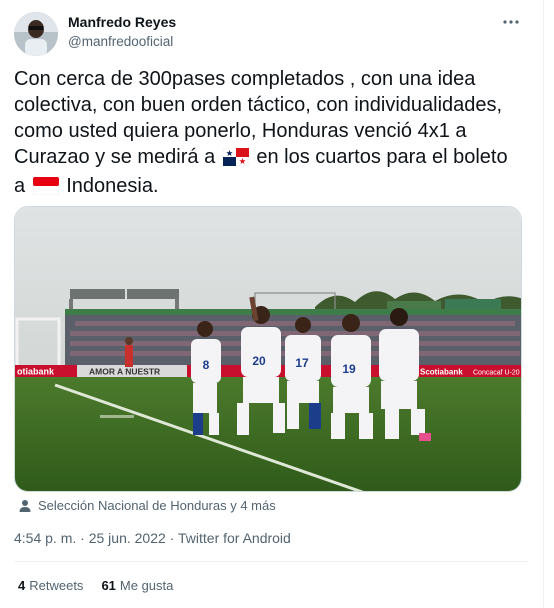  Describe the element at coordinates (25, 505) in the screenshot. I see `person-icon` at that location.